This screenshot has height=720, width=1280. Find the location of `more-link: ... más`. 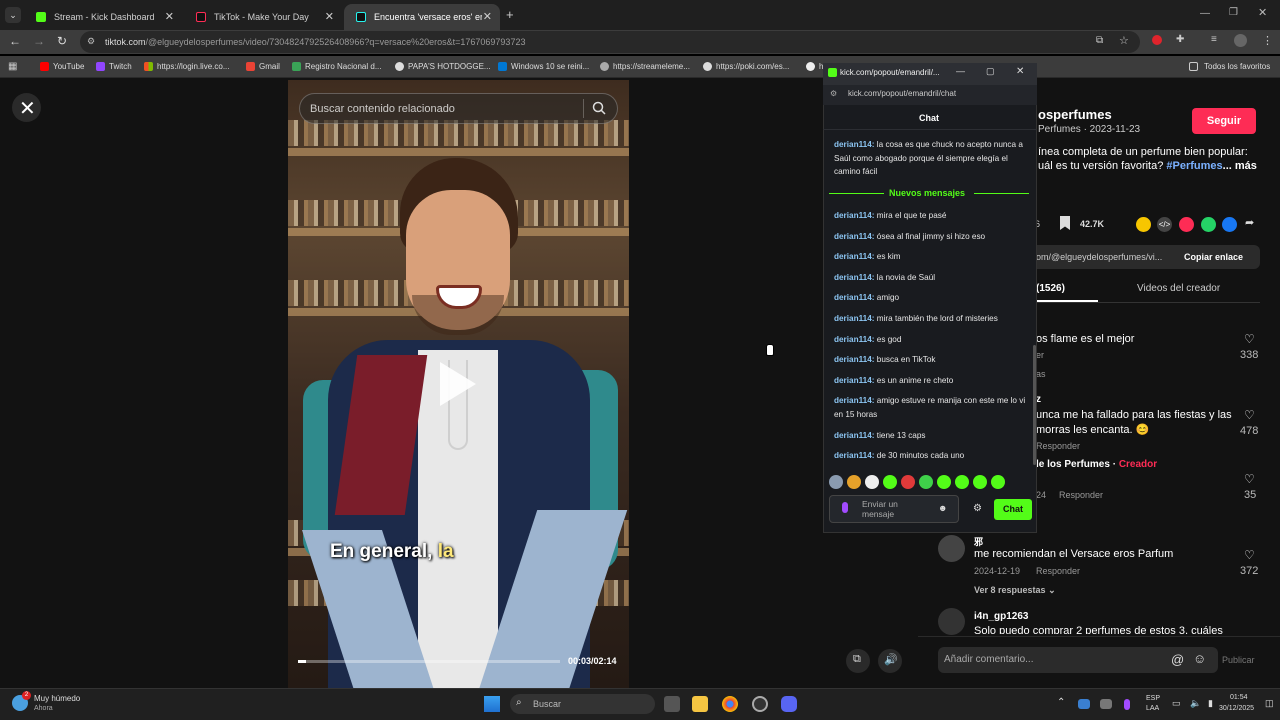

more-link: ... más is located at coordinates (1240, 166).